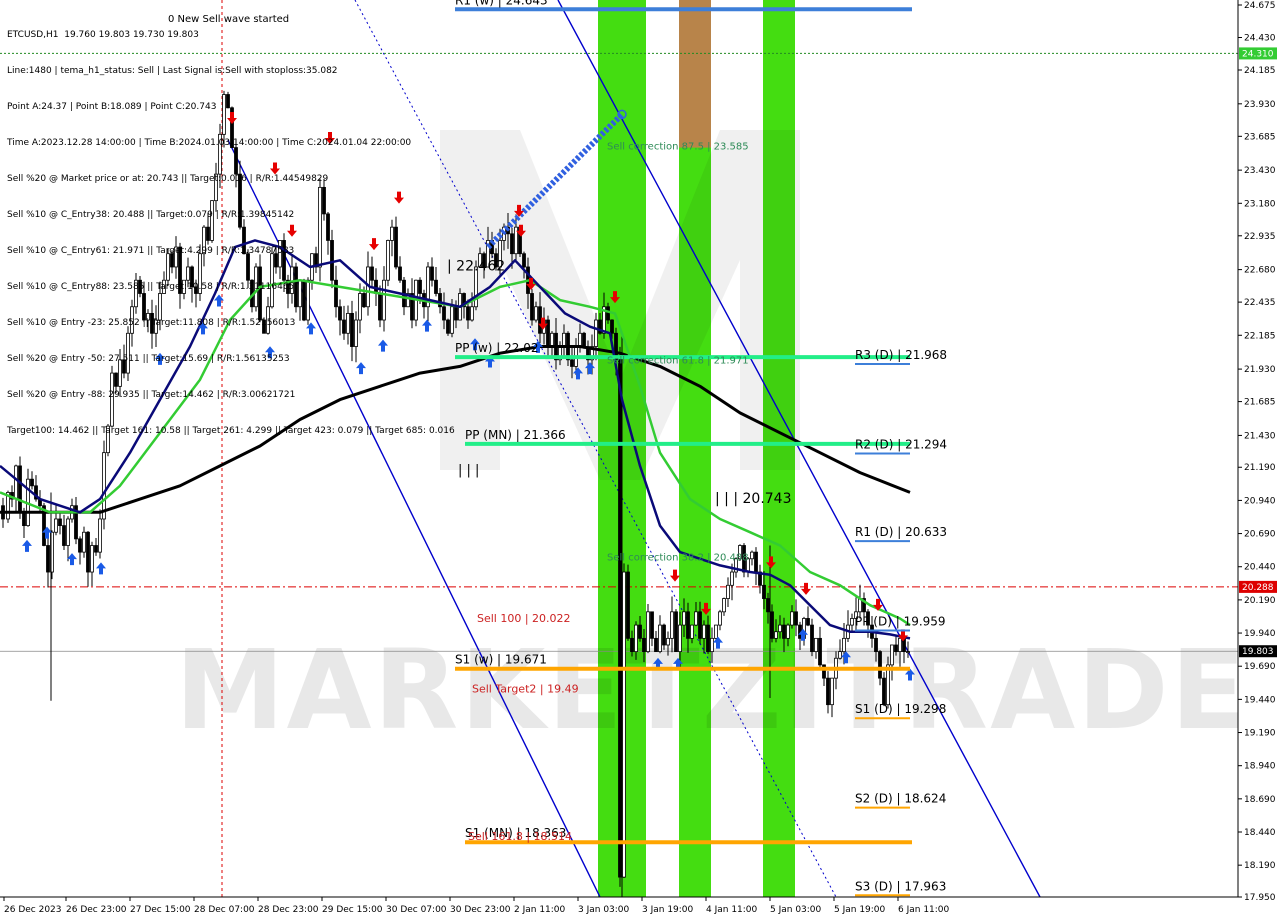  Describe the element at coordinates (1258, 652) in the screenshot. I see `current-price-tag-text: 19.803` at that location.